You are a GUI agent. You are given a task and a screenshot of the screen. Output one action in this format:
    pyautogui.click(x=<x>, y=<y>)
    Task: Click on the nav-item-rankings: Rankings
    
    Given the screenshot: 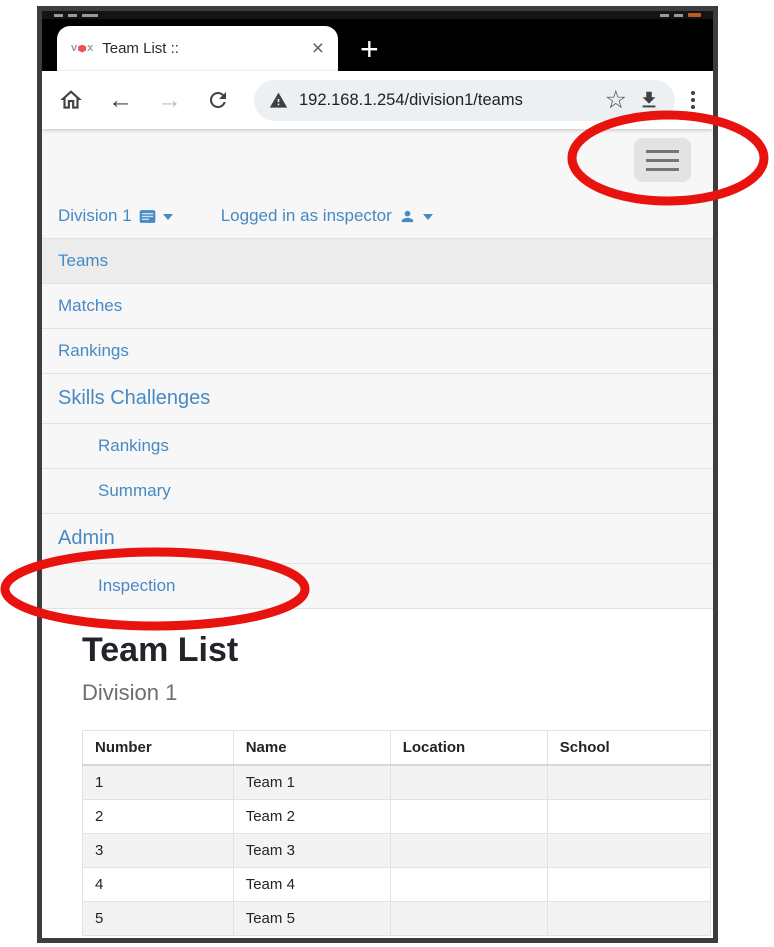 What is the action you would take?
    pyautogui.click(x=377, y=350)
    